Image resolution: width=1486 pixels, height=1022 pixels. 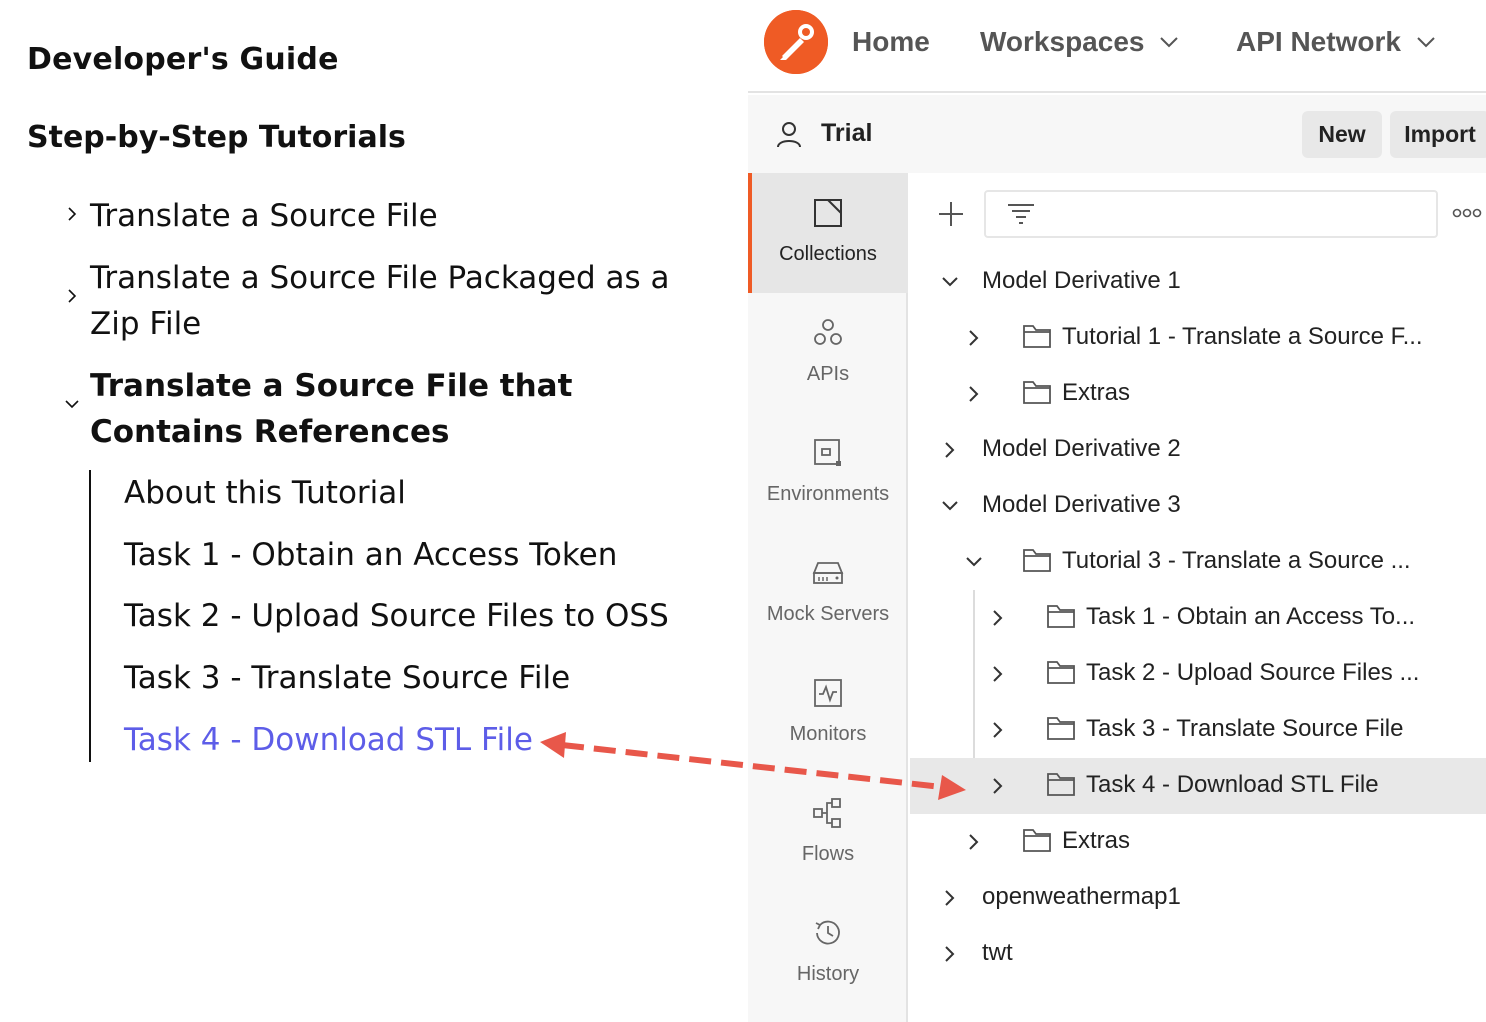 What do you see at coordinates (1198, 450) in the screenshot?
I see `tree-row-model-derivative-2: Model Derivative 2` at bounding box center [1198, 450].